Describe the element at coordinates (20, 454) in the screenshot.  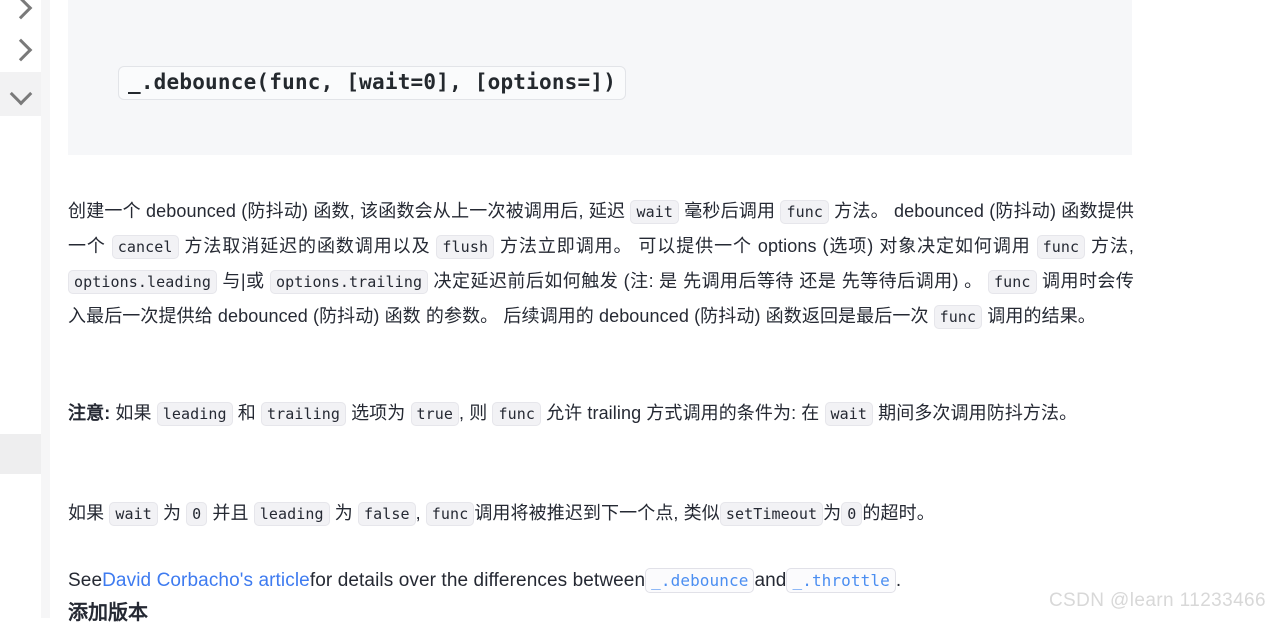
I see `sidebar-item-highlight` at that location.